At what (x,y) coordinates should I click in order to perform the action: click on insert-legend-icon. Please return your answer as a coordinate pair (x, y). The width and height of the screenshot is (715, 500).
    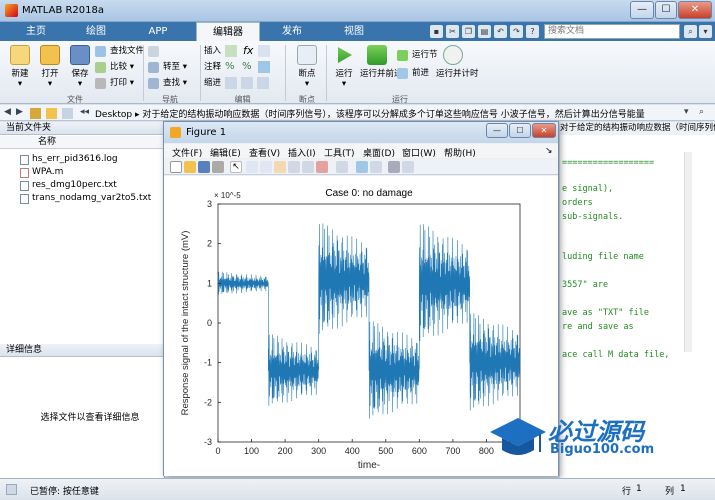
    Looking at the image, I should click on (376, 167).